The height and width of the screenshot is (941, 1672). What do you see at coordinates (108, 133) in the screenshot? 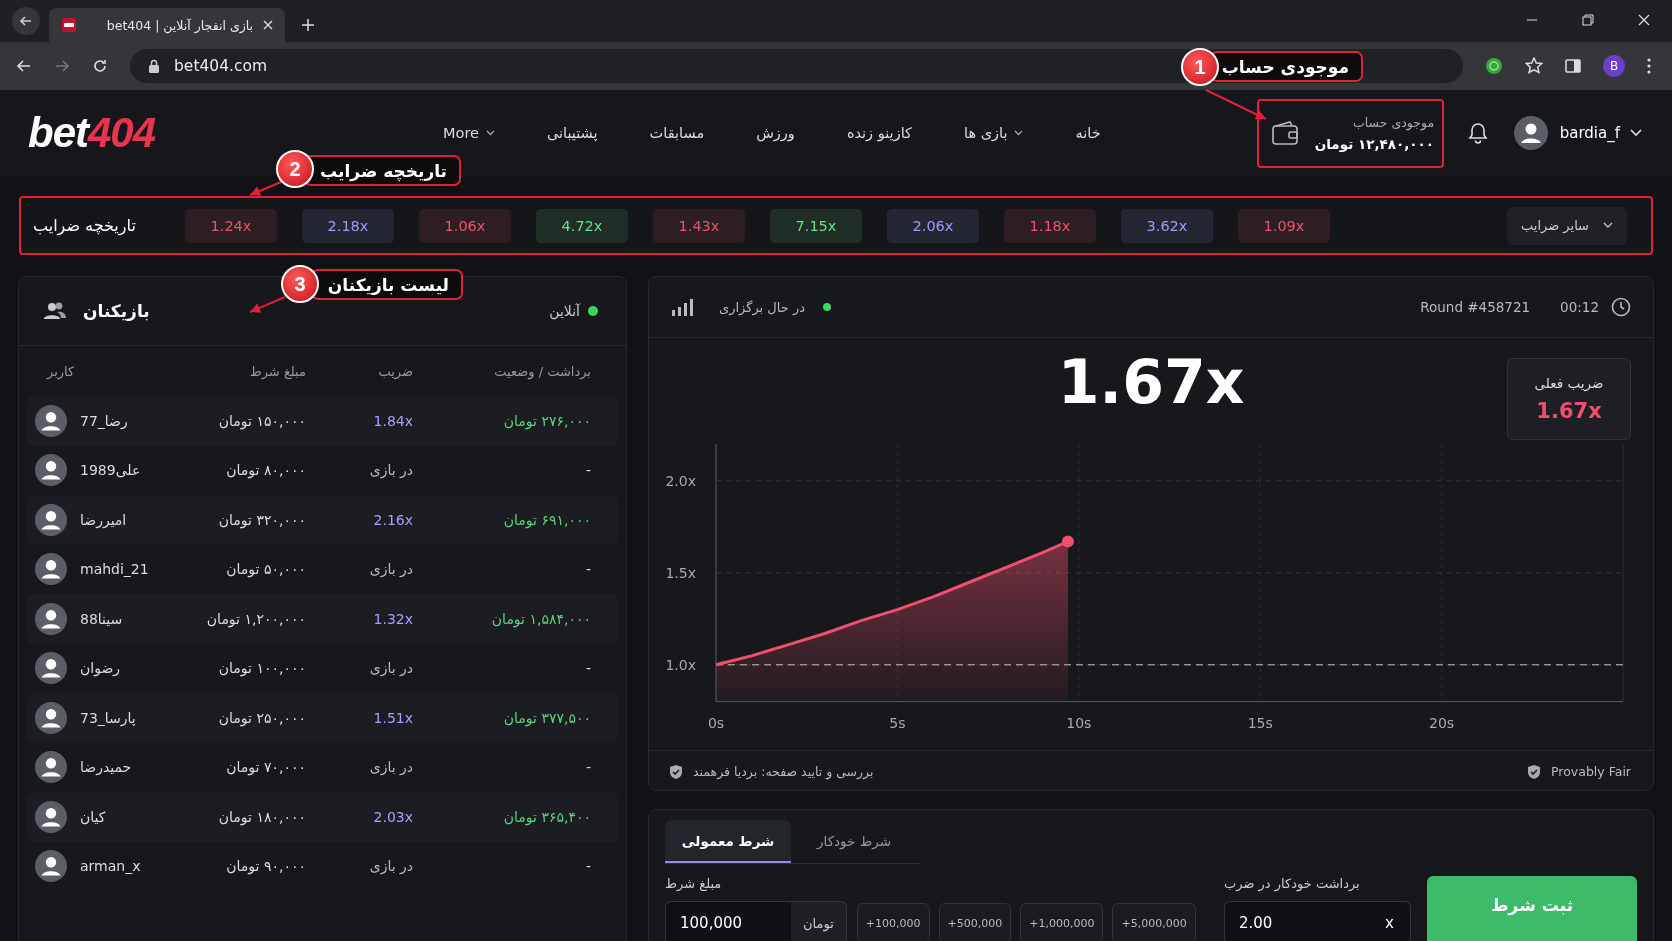
I see `logo: bet404` at bounding box center [108, 133].